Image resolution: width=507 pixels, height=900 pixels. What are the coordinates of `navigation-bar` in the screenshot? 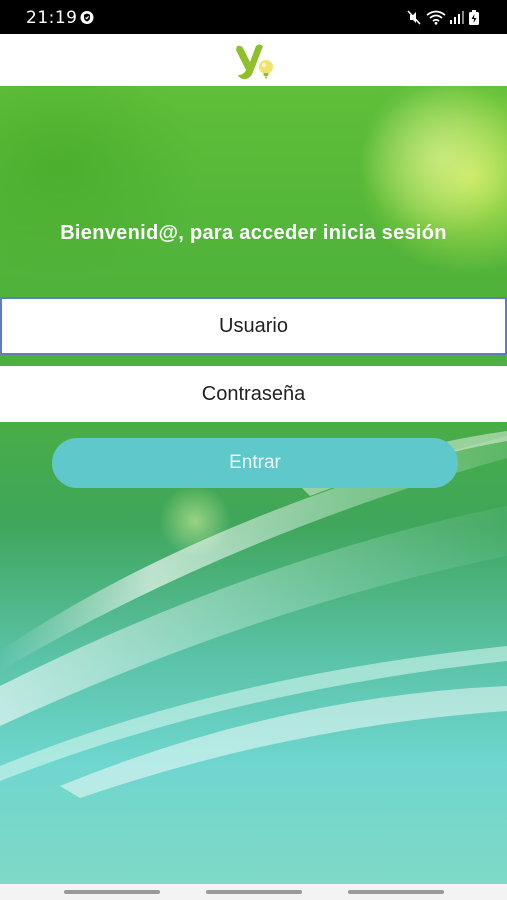 It's located at (253, 892).